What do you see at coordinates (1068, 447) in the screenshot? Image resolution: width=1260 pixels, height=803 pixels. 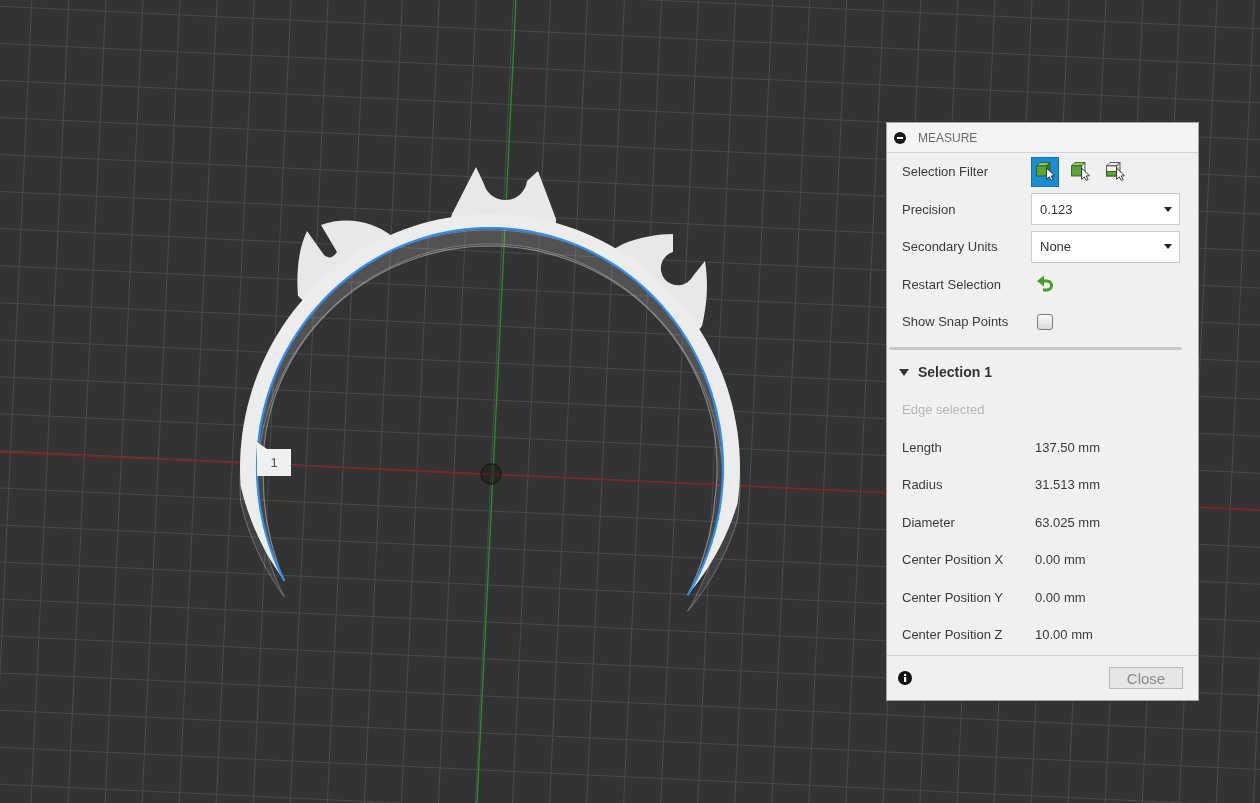 I see `result-value: 137.50 mm` at bounding box center [1068, 447].